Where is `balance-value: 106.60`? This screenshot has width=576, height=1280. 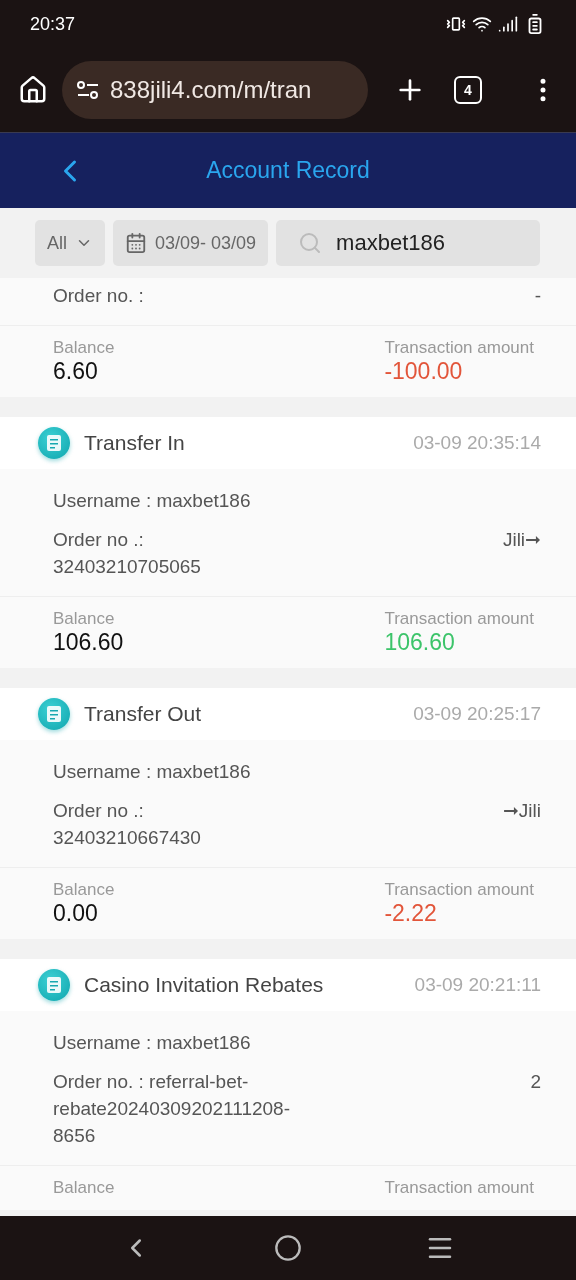 balance-value: 106.60 is located at coordinates (88, 642).